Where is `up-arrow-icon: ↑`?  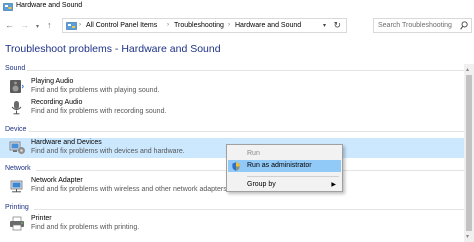 up-arrow-icon: ↑ is located at coordinates (49, 25).